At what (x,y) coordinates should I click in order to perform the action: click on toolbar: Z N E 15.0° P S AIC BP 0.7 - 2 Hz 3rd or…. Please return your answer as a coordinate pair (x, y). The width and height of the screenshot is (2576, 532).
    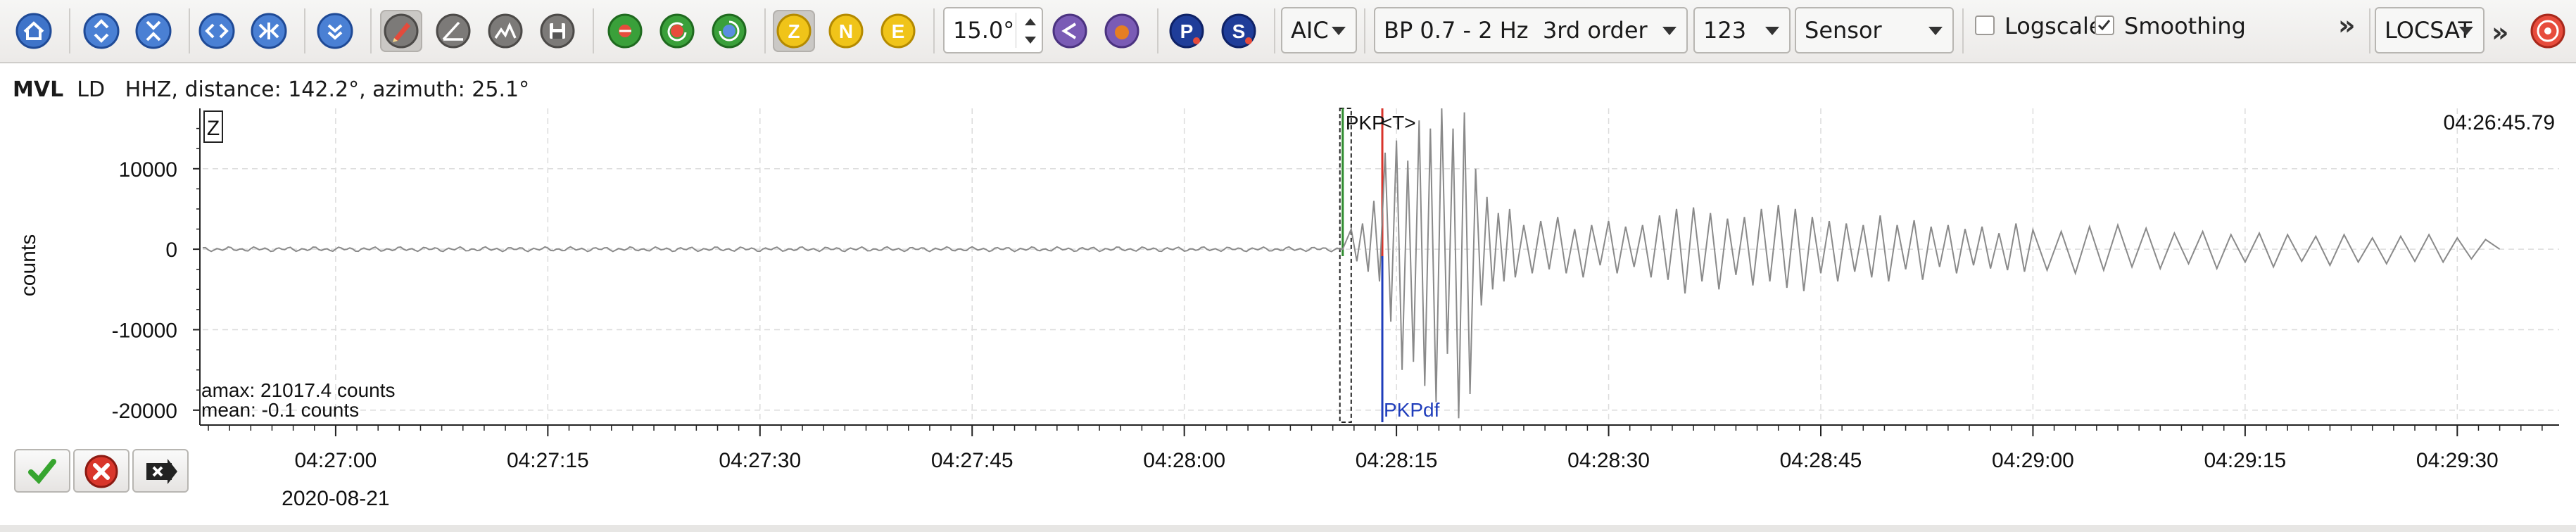
    Looking at the image, I should click on (1288, 31).